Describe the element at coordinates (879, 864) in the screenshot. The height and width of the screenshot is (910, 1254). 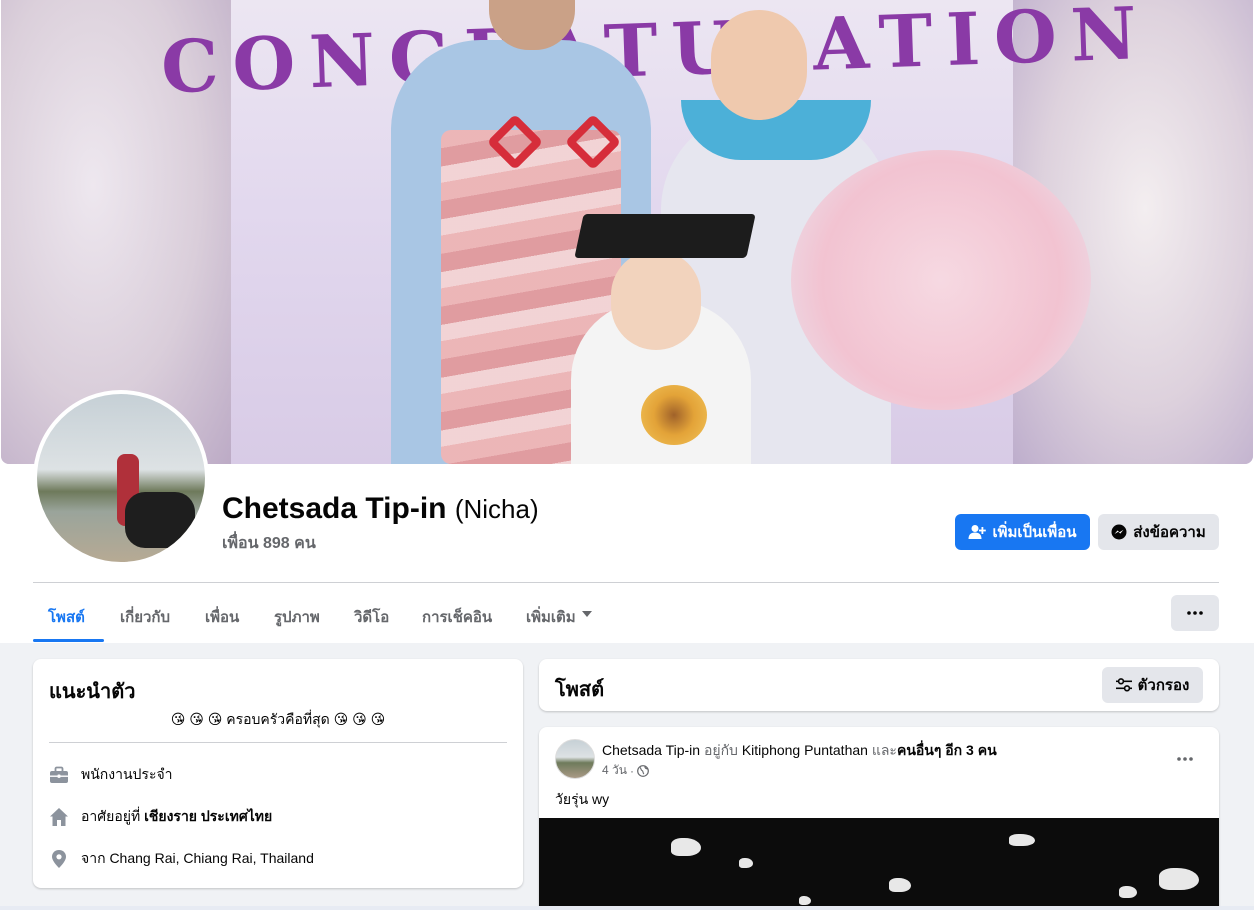
I see `post-image` at that location.